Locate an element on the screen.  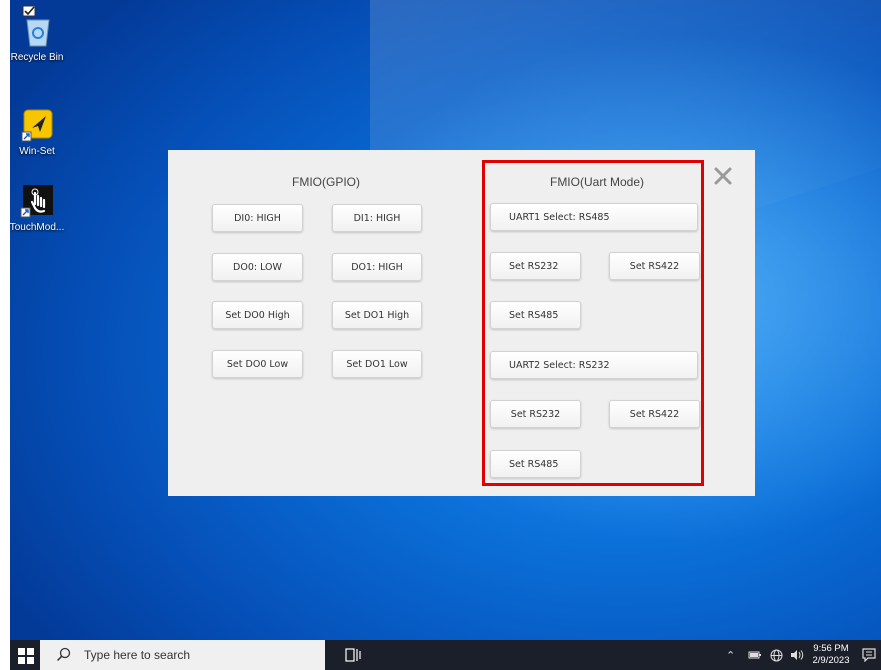
uart1-set-rs422-button: Set RS422 is located at coordinates (654, 266).